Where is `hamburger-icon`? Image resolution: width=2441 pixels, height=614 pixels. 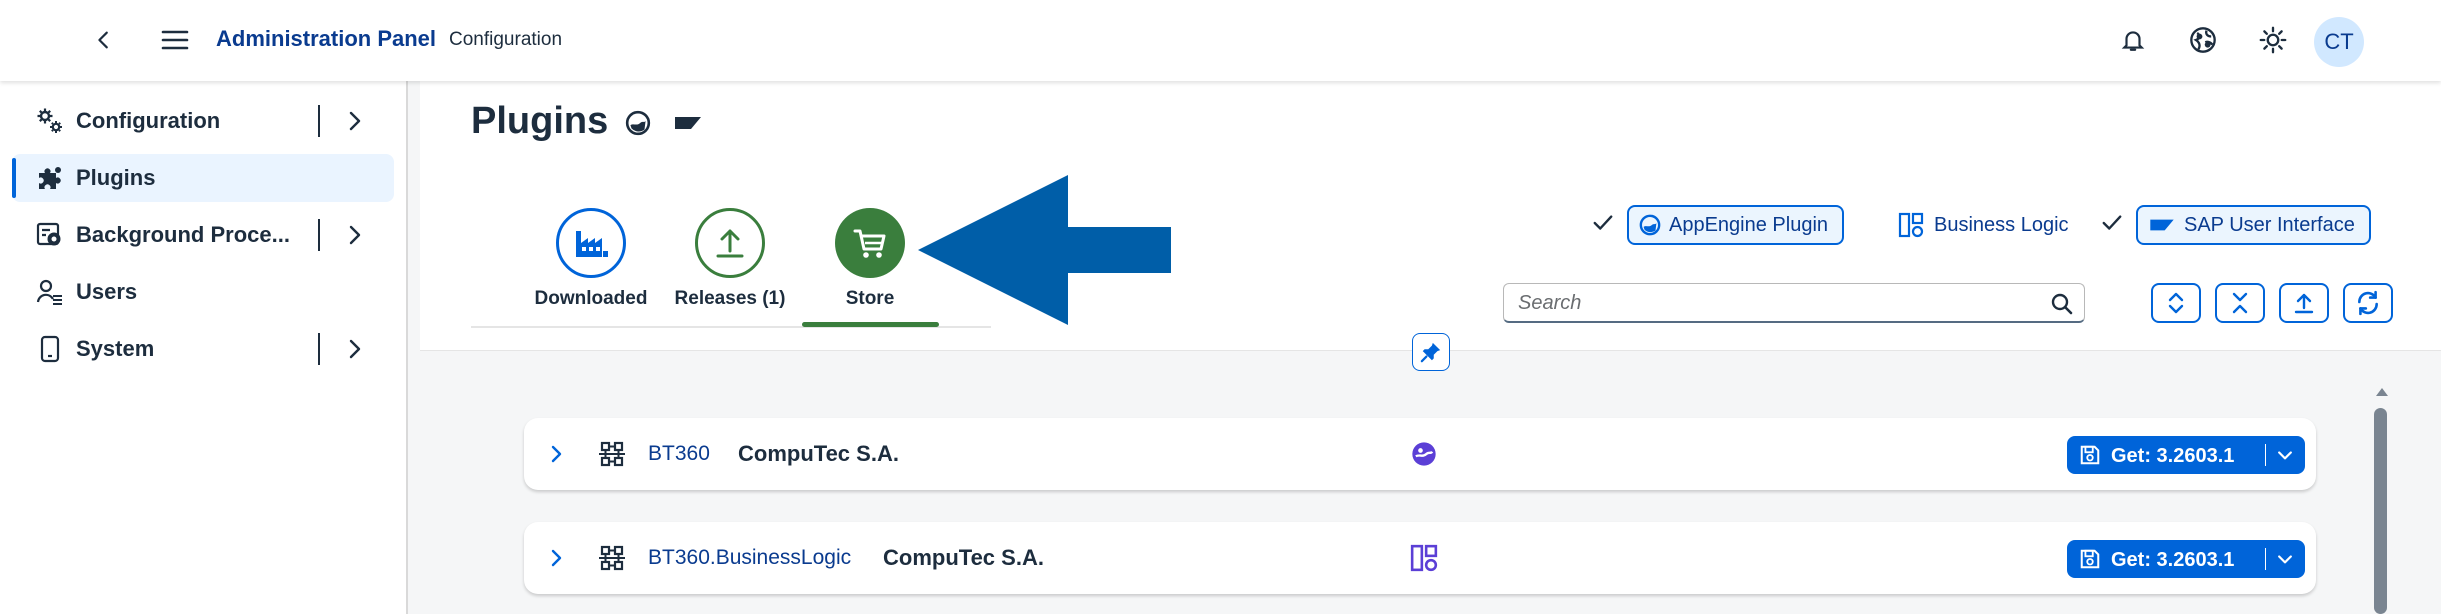 hamburger-icon is located at coordinates (175, 40).